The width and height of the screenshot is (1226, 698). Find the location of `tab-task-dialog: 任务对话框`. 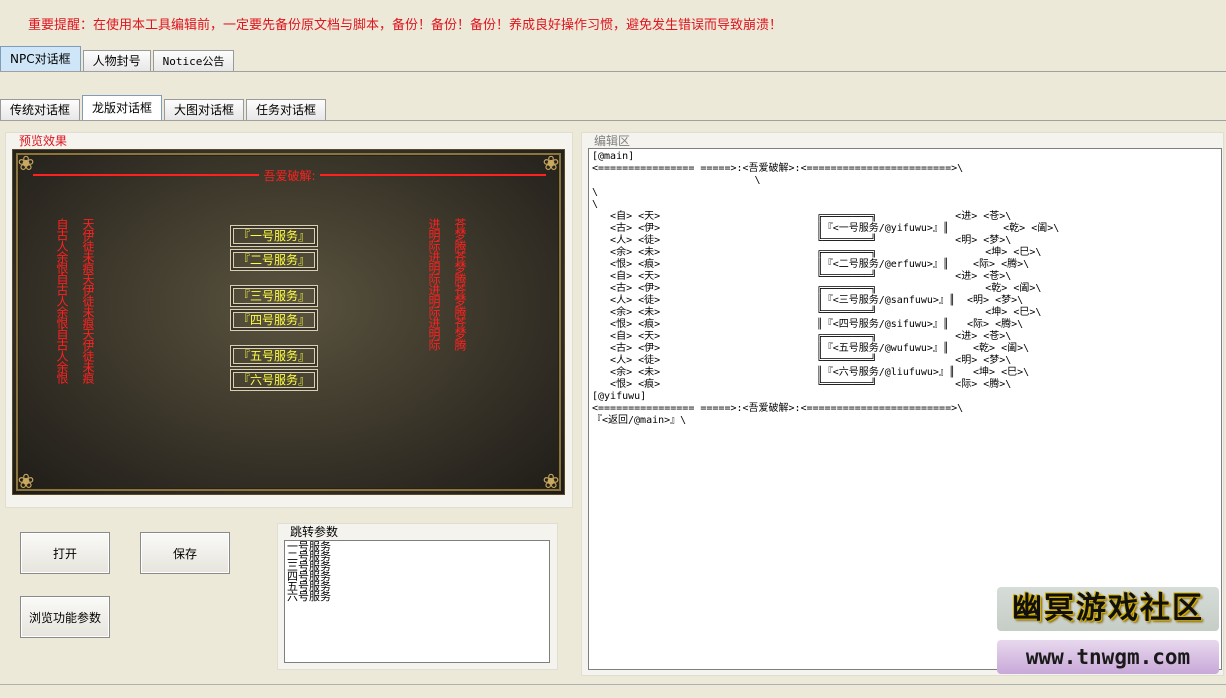

tab-task-dialog: 任务对话框 is located at coordinates (286, 110).